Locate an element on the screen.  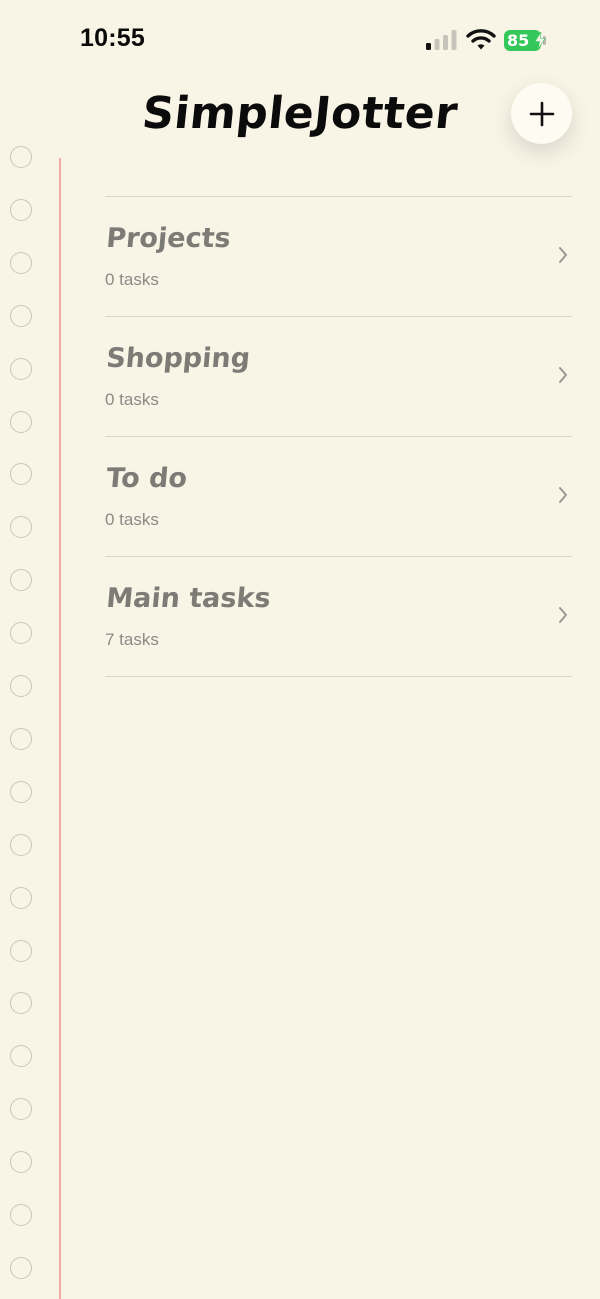
list-item-projects: Projects 0 tasks is located at coordinates (338, 256).